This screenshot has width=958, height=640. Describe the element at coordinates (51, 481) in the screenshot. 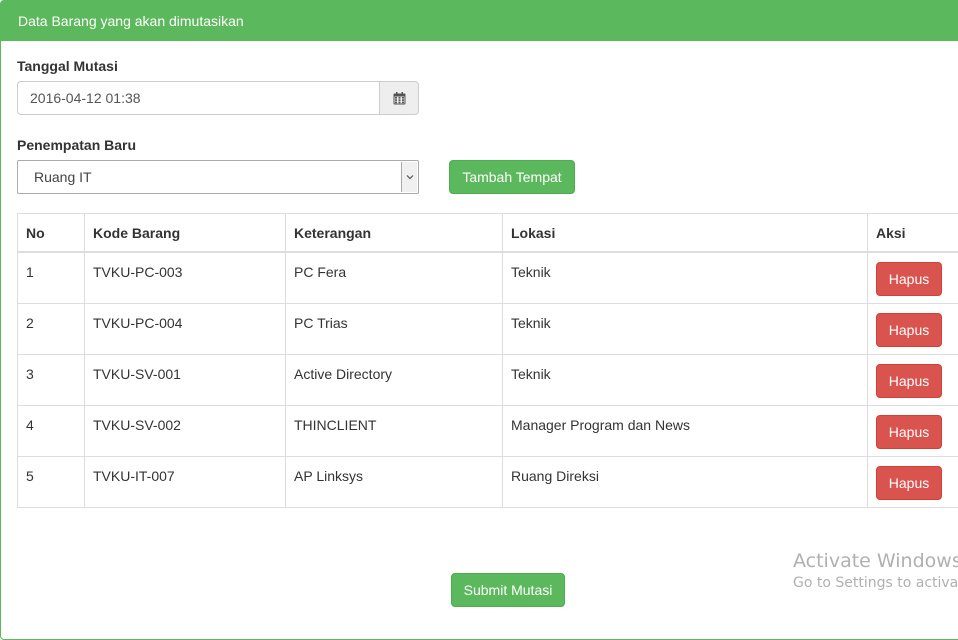

I see `cell-no: 5` at that location.